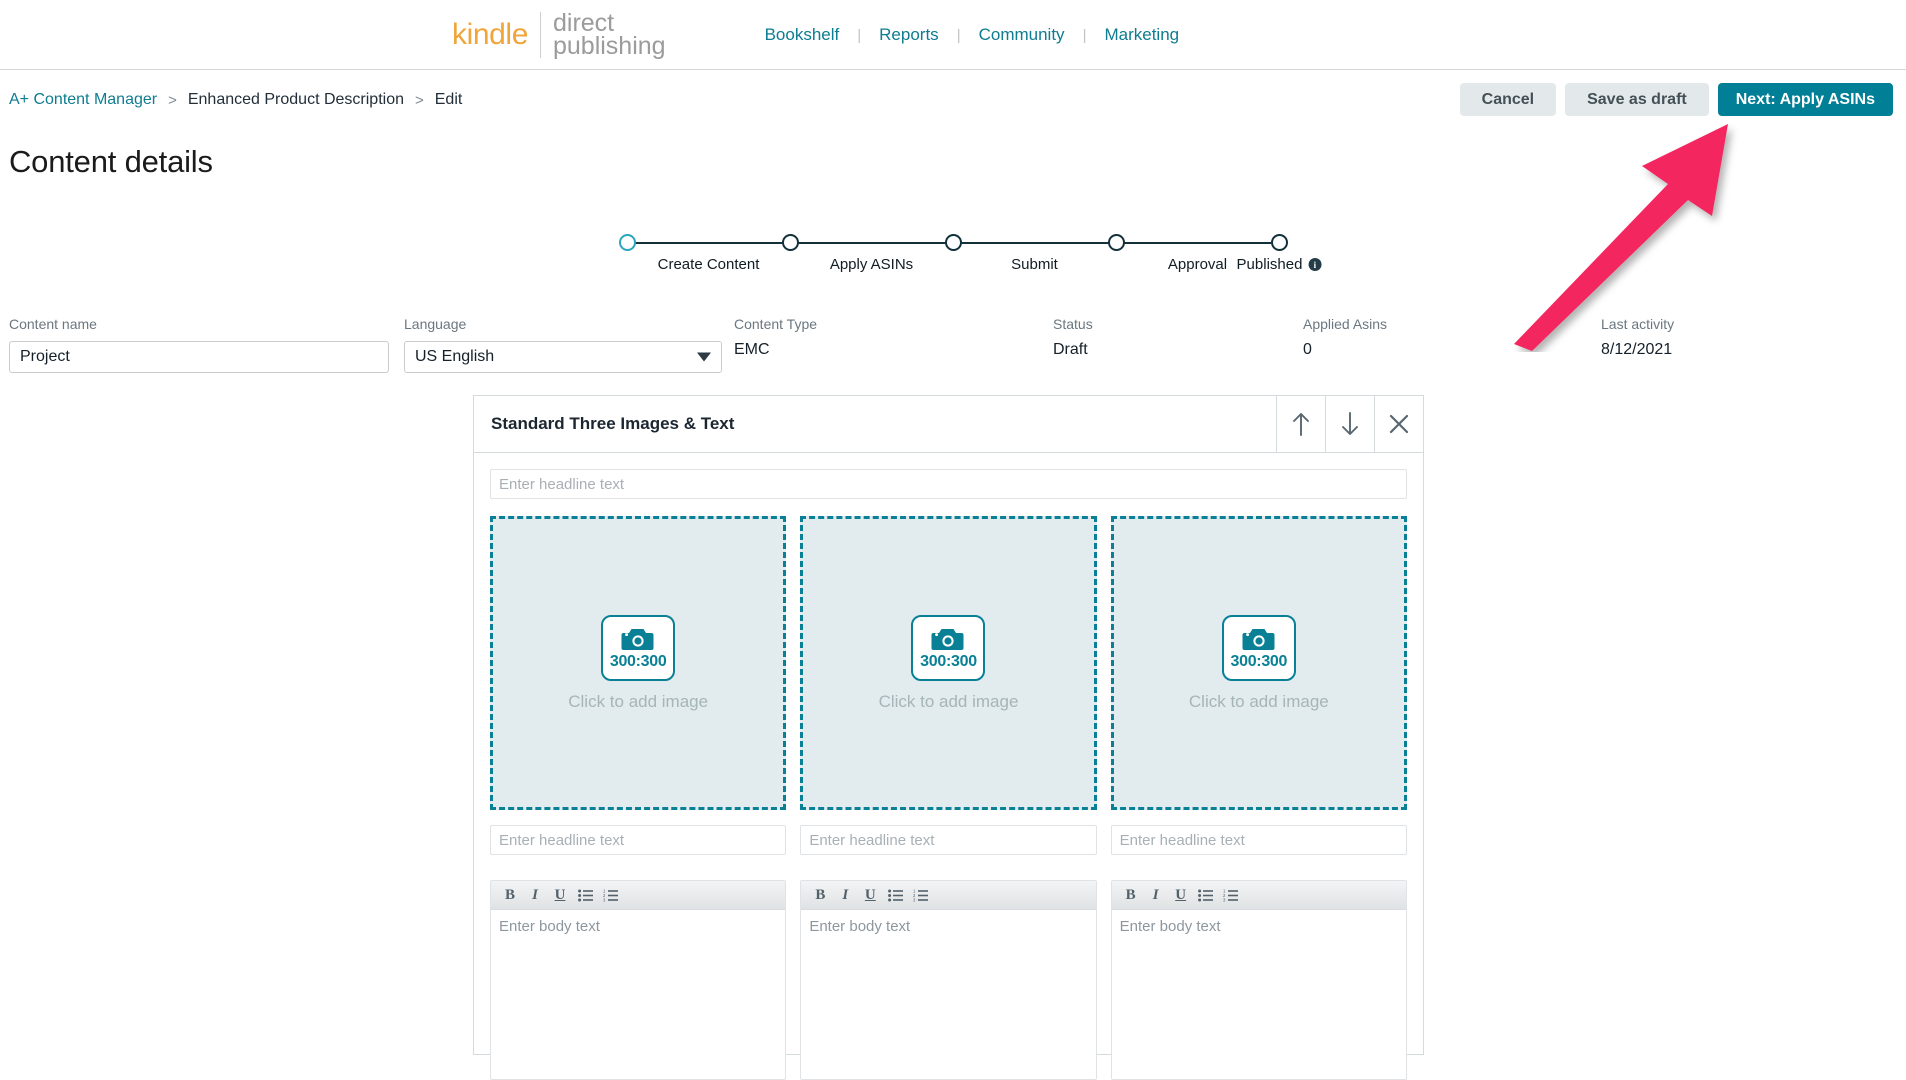 This screenshot has width=1906, height=1080. I want to click on language-select: US English, so click(563, 357).